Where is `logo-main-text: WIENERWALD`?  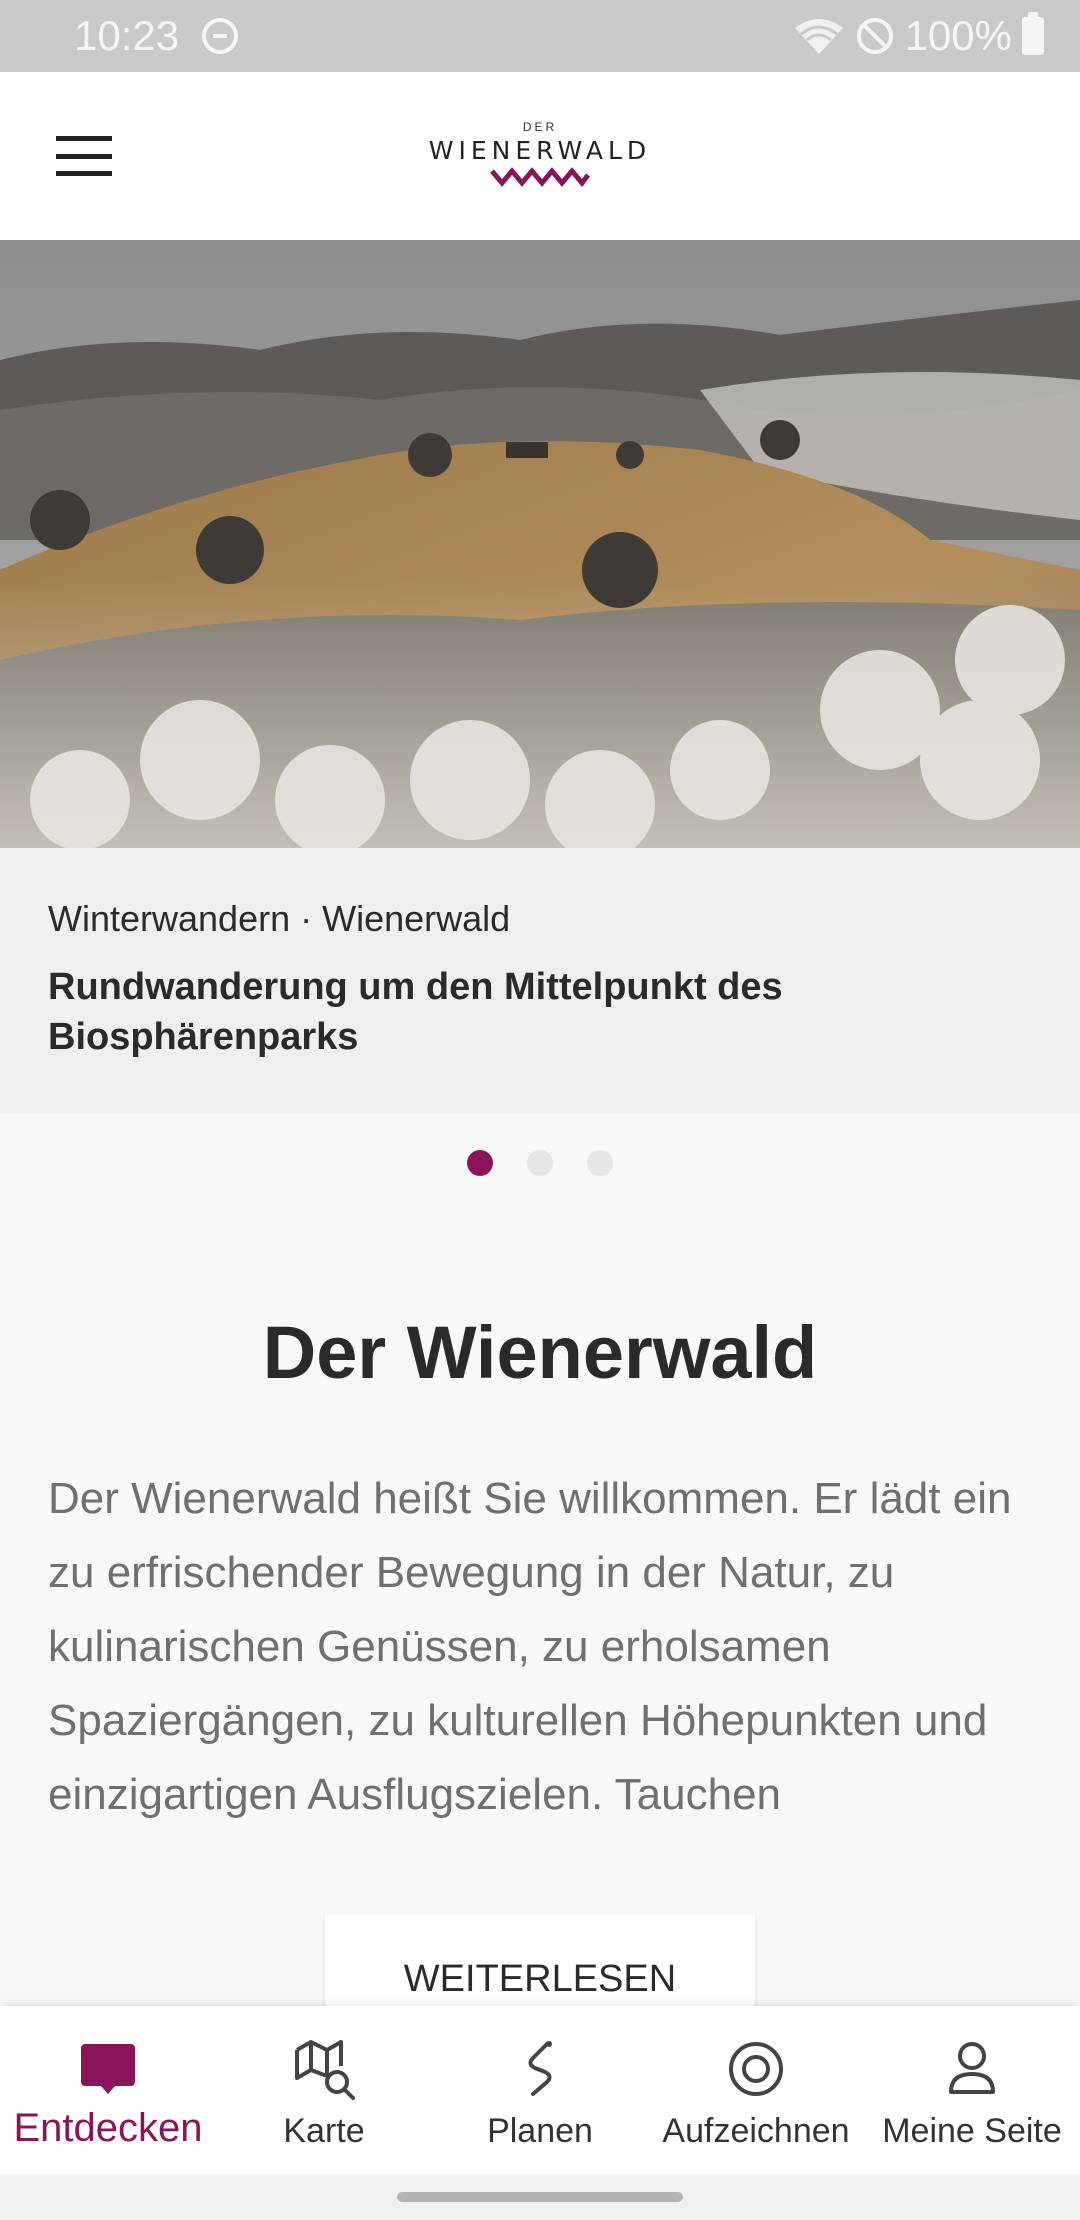 logo-main-text: WIENERWALD is located at coordinates (540, 150).